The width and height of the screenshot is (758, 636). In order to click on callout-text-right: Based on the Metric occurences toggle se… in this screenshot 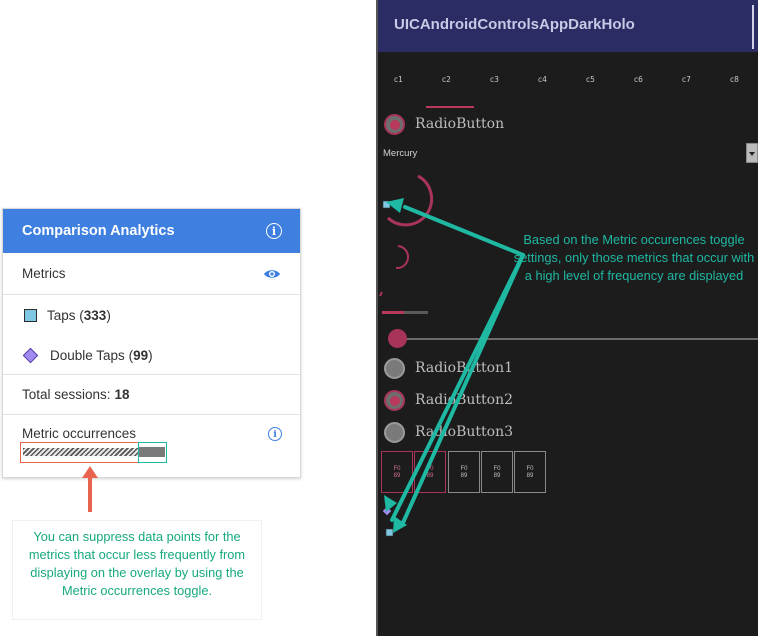, I will do `click(634, 257)`.